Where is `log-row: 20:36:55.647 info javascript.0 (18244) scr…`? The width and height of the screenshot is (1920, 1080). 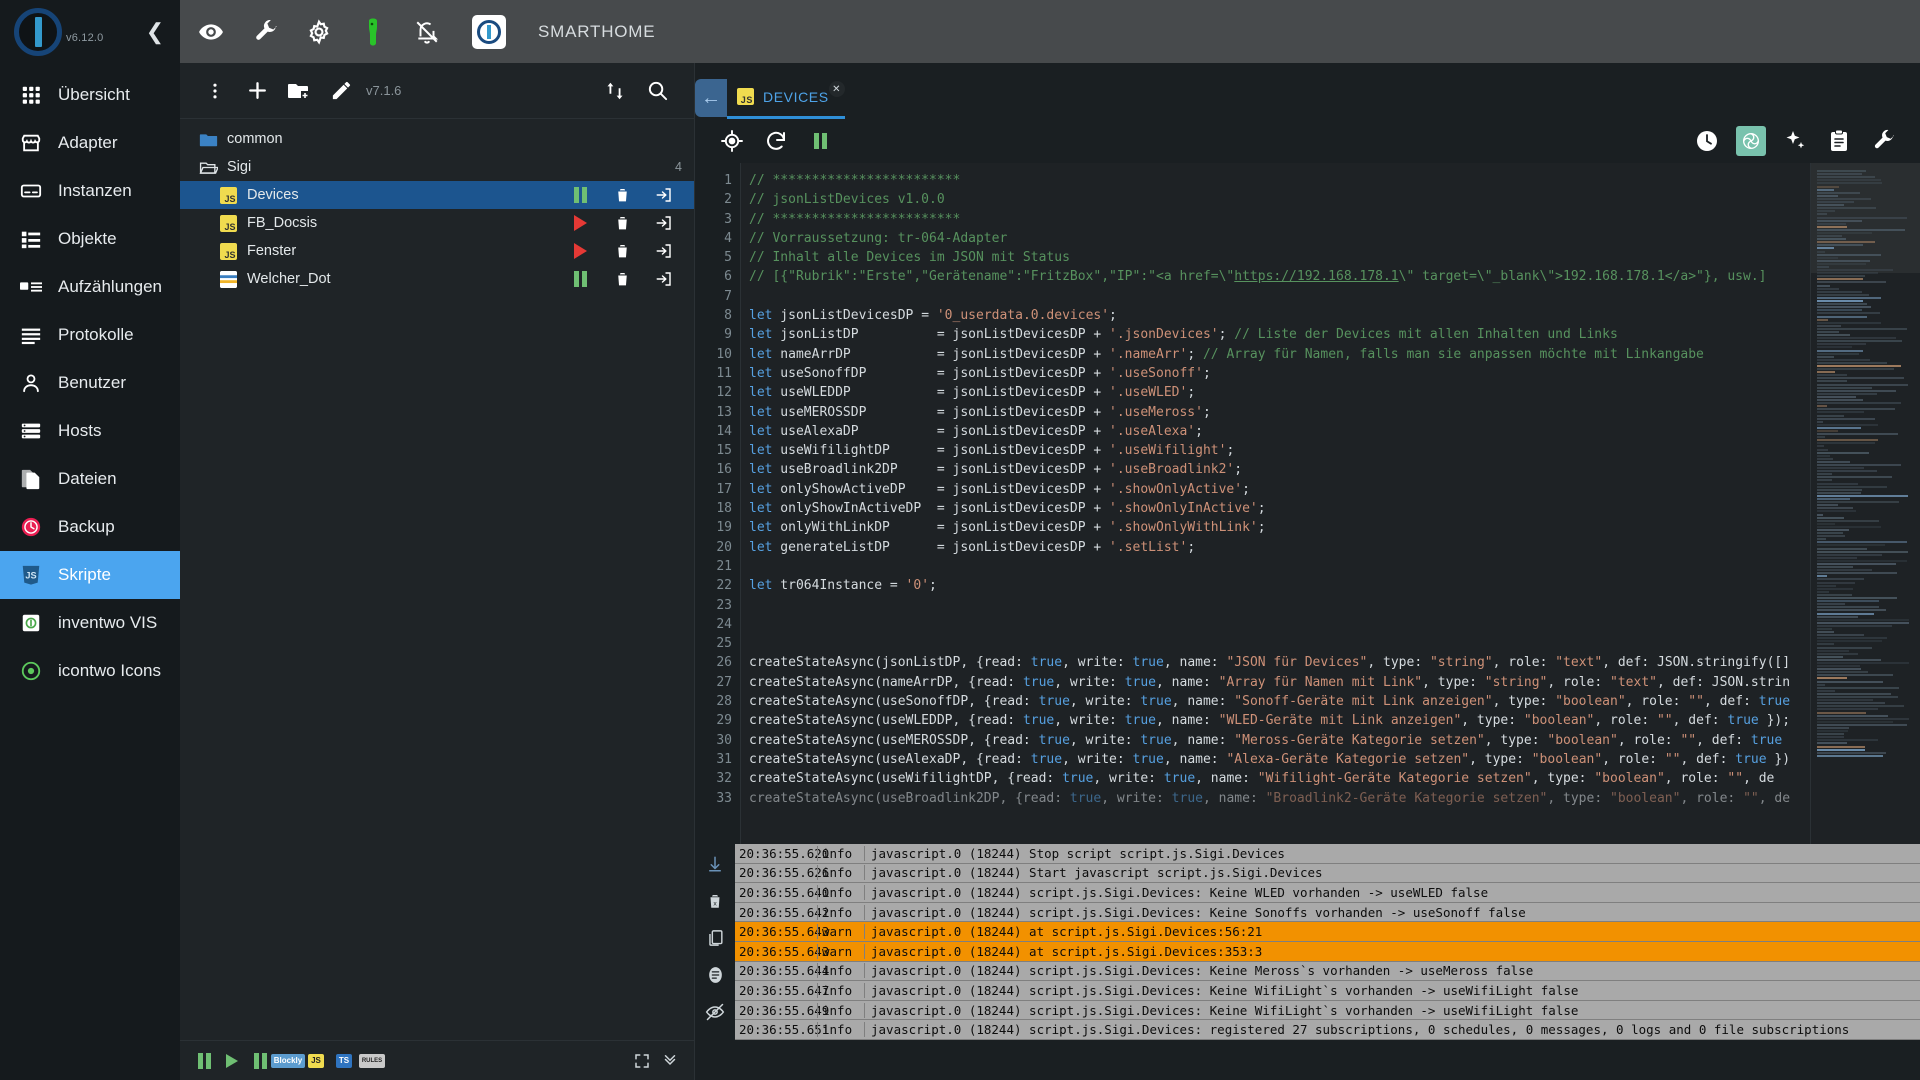
log-row: 20:36:55.647 info javascript.0 (18244) scr… is located at coordinates (1327, 991).